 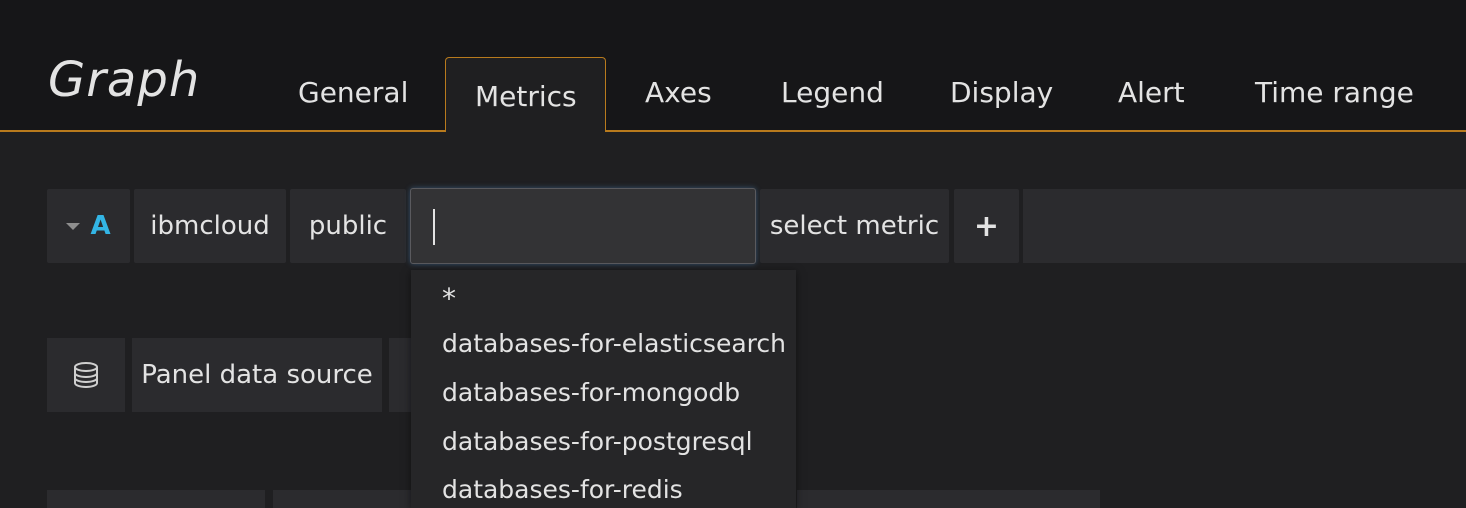 What do you see at coordinates (257, 375) in the screenshot?
I see `datasource-picker: Panel data source` at bounding box center [257, 375].